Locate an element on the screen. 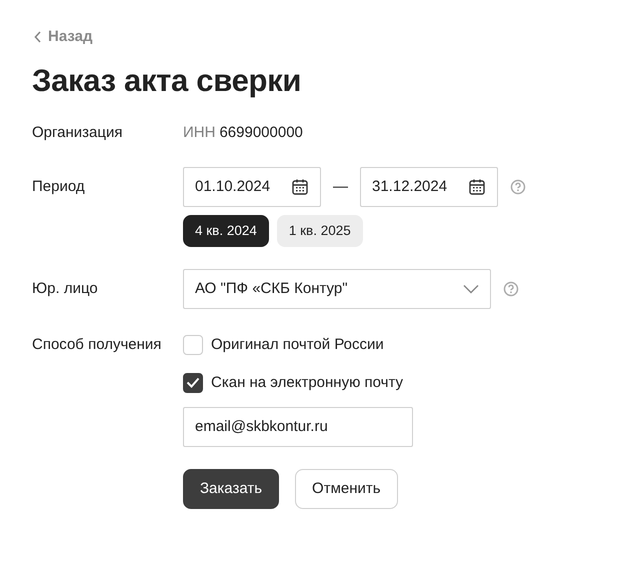  date-field: 01.10.2024 is located at coordinates (252, 186).